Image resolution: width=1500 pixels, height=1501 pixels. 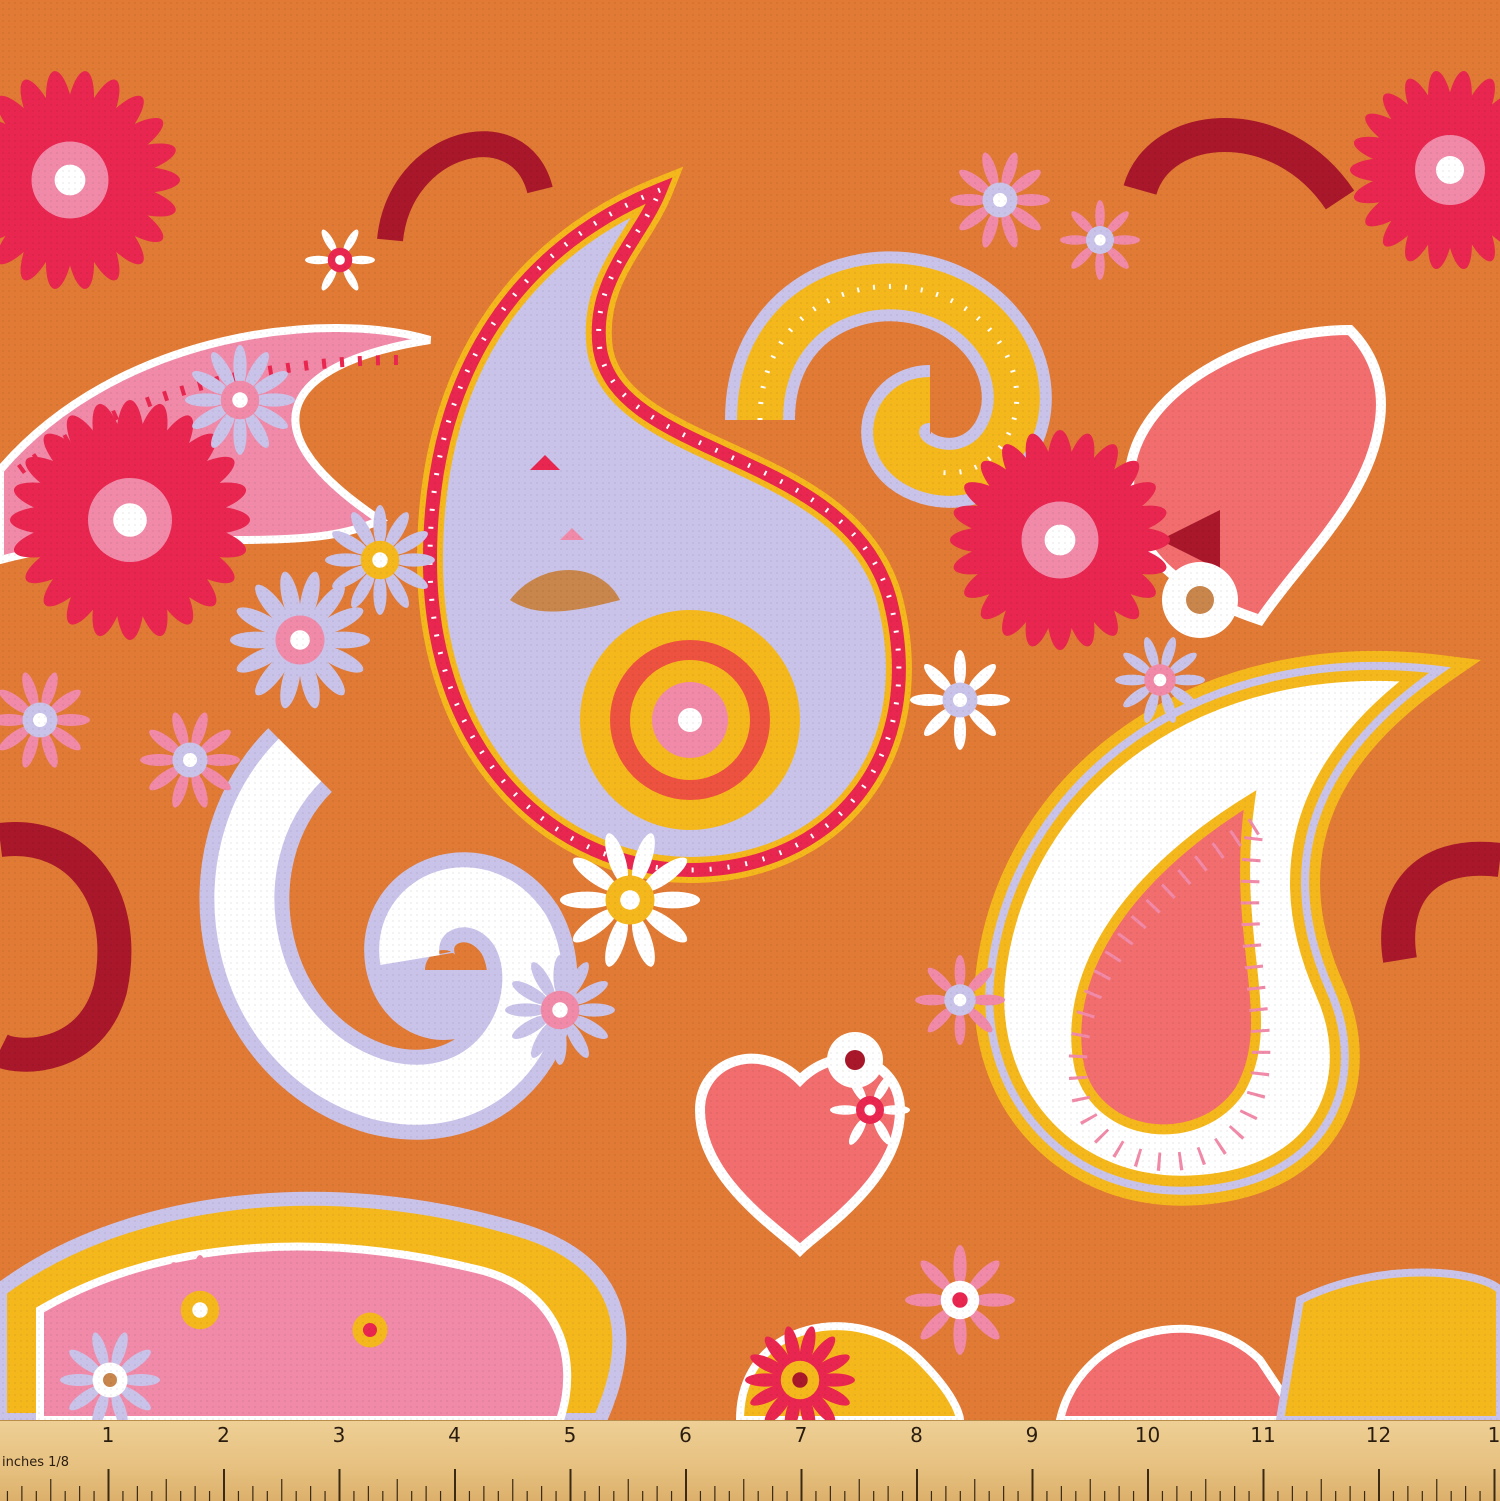 What do you see at coordinates (1147, 1435) in the screenshot?
I see `ruler-number: 10` at bounding box center [1147, 1435].